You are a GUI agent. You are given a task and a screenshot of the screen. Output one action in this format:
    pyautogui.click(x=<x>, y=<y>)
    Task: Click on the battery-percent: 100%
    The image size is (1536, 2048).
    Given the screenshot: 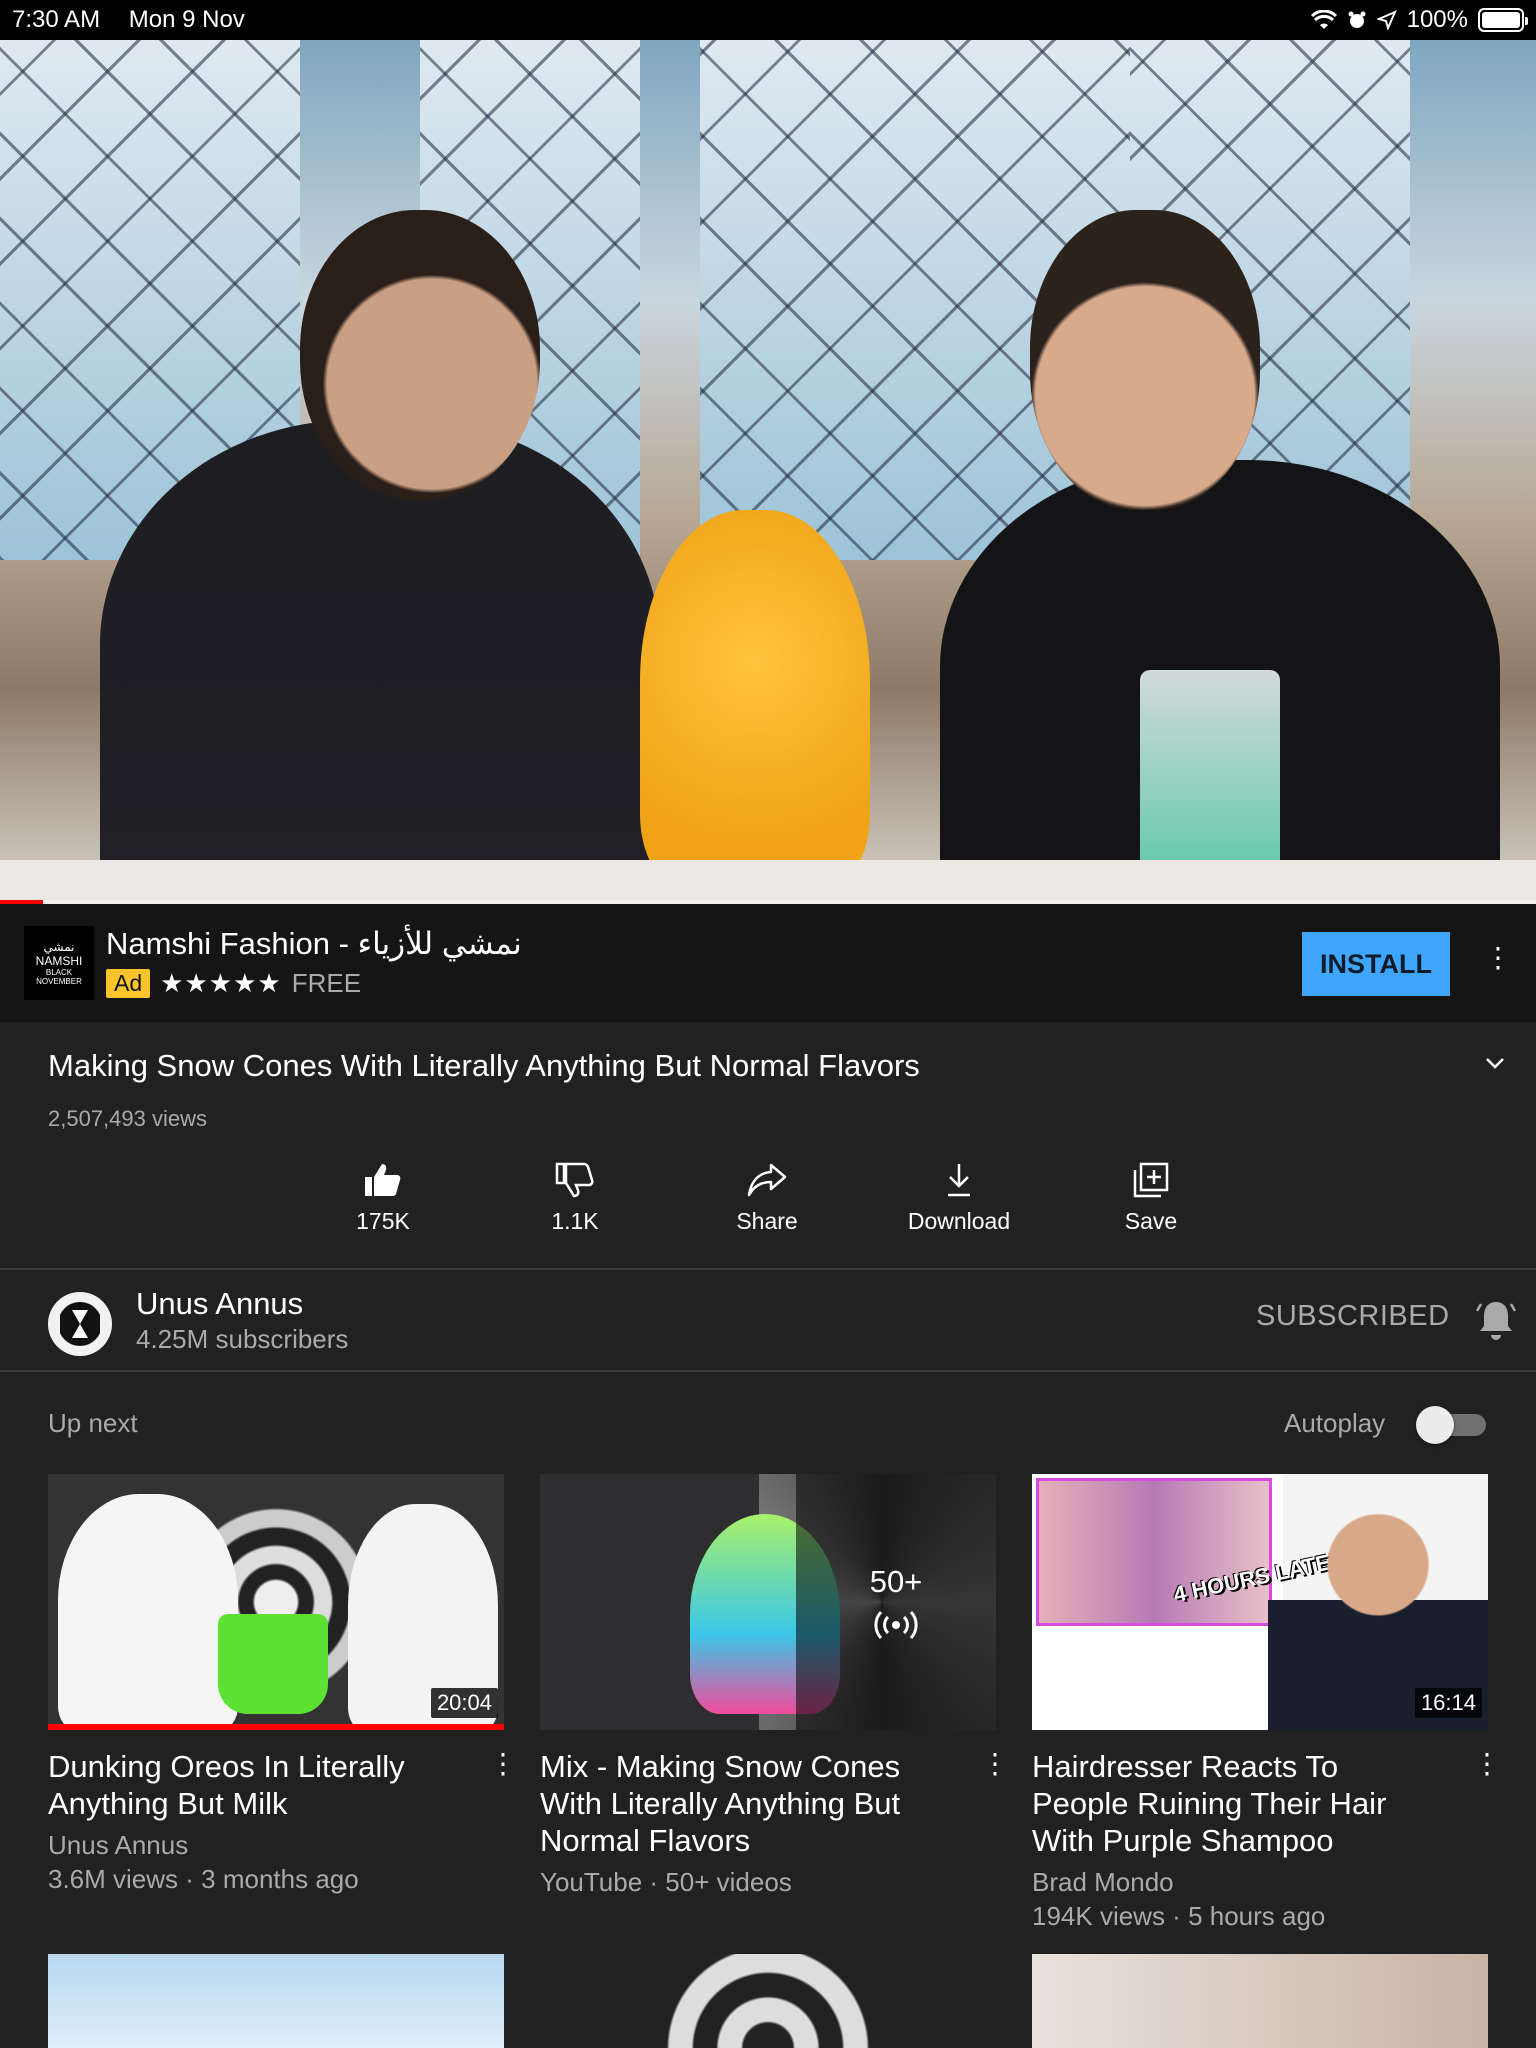 What is the action you would take?
    pyautogui.click(x=1437, y=19)
    